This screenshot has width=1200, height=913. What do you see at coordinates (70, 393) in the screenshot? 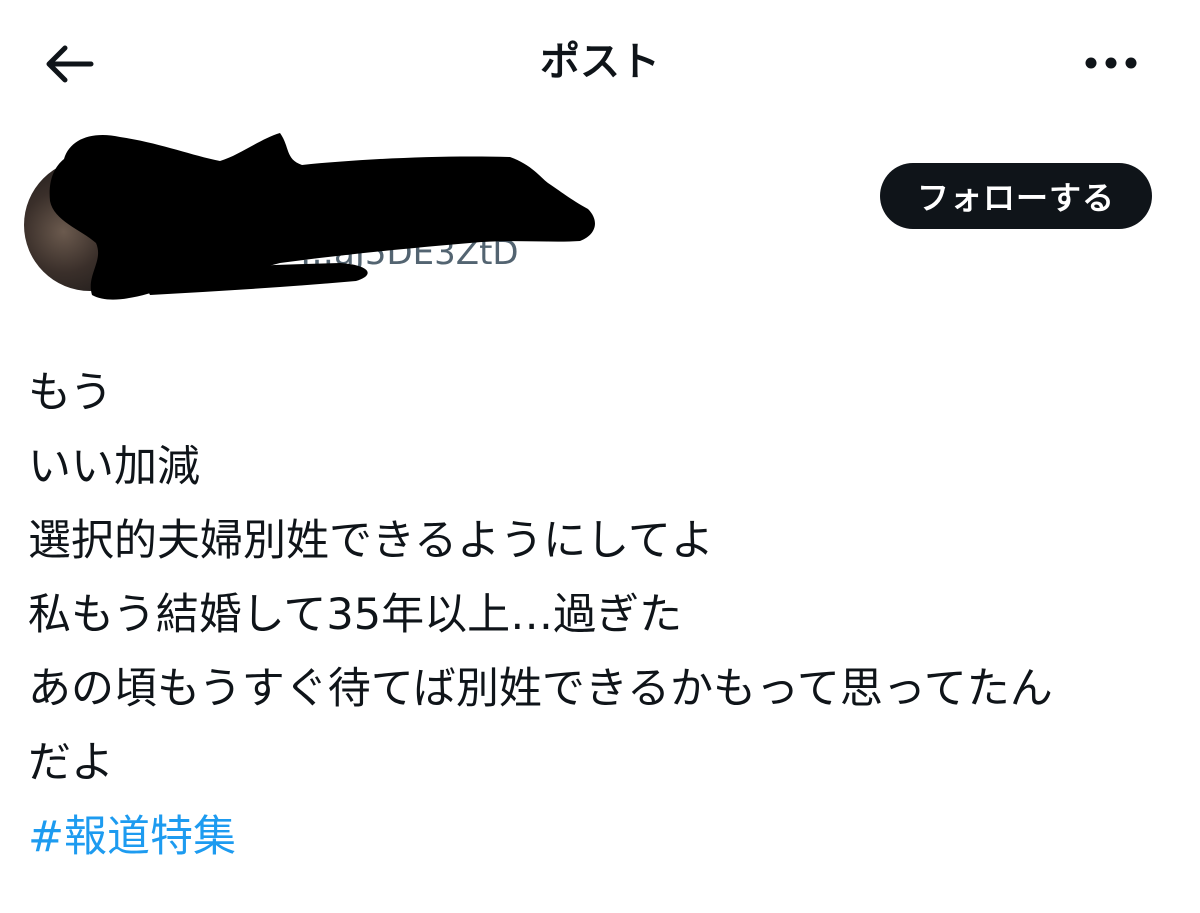
I see `post-line: もう` at bounding box center [70, 393].